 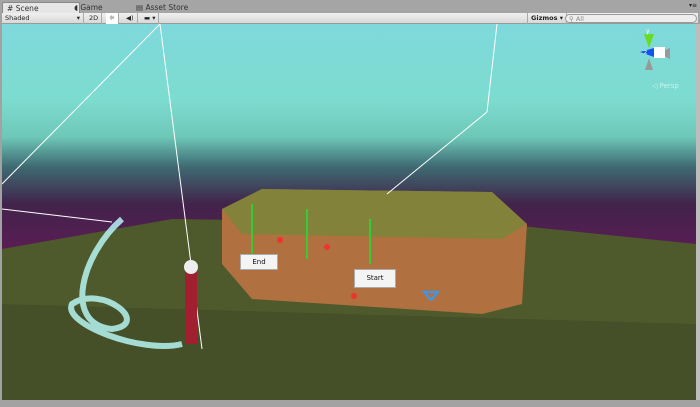 What do you see at coordinates (130, 18) in the screenshot?
I see `speaker-icon: ◀)` at bounding box center [130, 18].